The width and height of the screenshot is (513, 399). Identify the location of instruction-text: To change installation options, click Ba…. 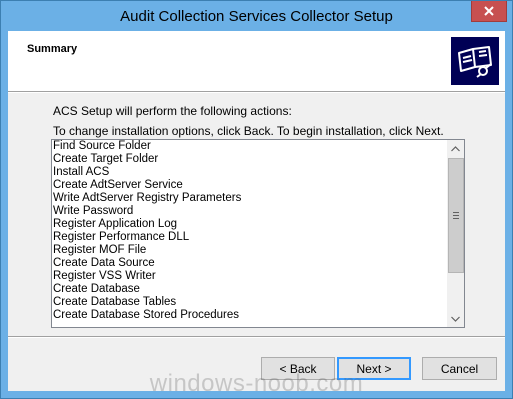
(248, 131).